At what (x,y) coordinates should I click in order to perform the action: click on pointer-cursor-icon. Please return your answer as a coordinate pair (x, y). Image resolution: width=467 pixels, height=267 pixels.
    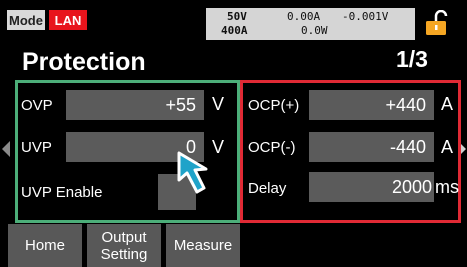
    Looking at the image, I should click on (192, 172).